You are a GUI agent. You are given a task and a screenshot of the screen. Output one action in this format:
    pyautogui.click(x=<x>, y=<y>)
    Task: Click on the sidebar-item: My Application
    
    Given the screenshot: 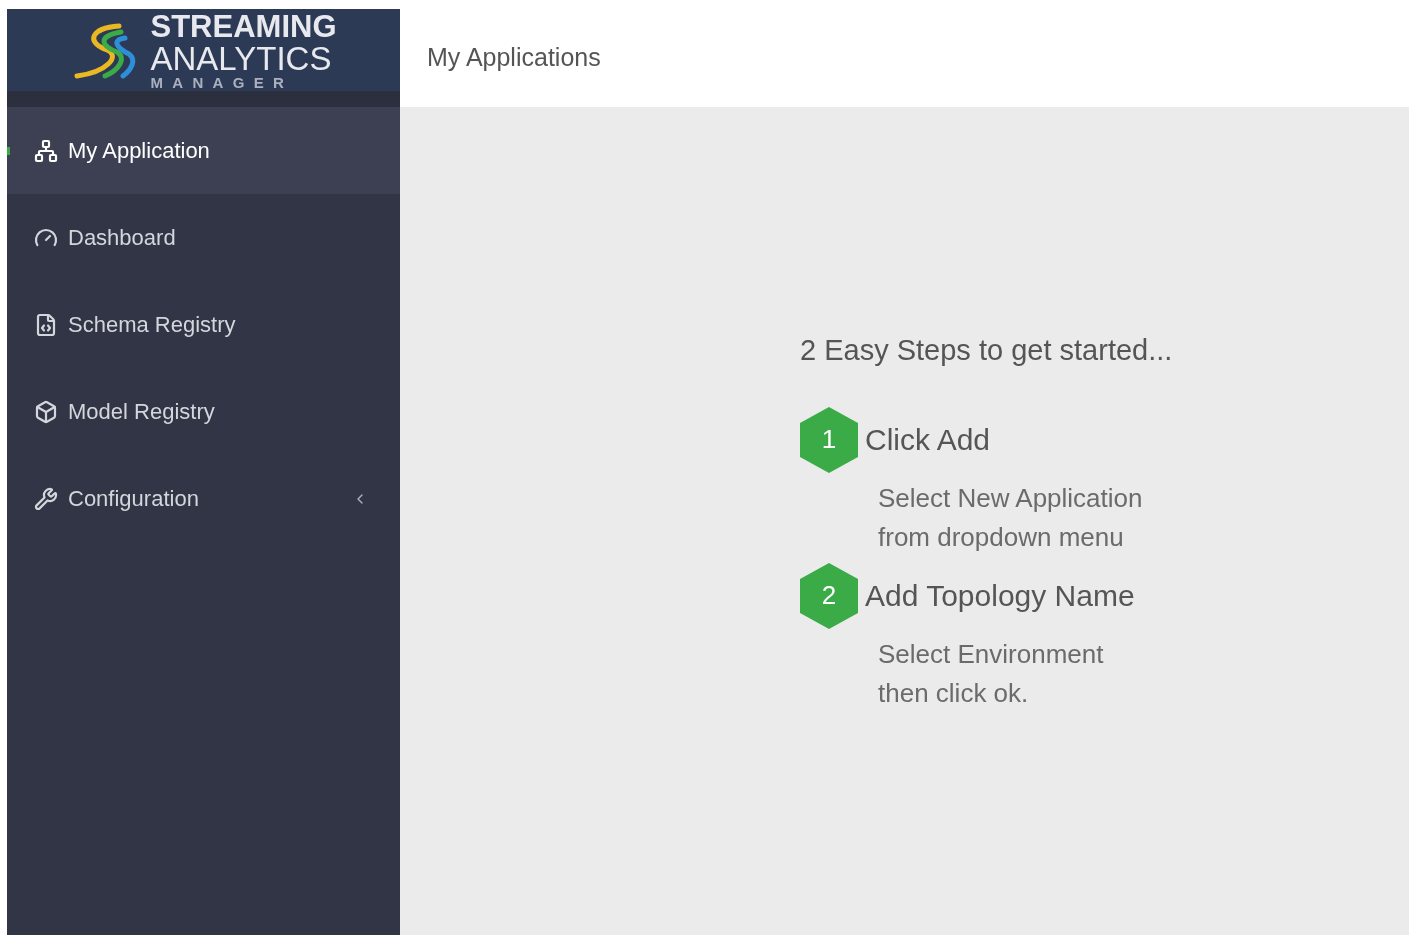 What is the action you would take?
    pyautogui.click(x=203, y=150)
    